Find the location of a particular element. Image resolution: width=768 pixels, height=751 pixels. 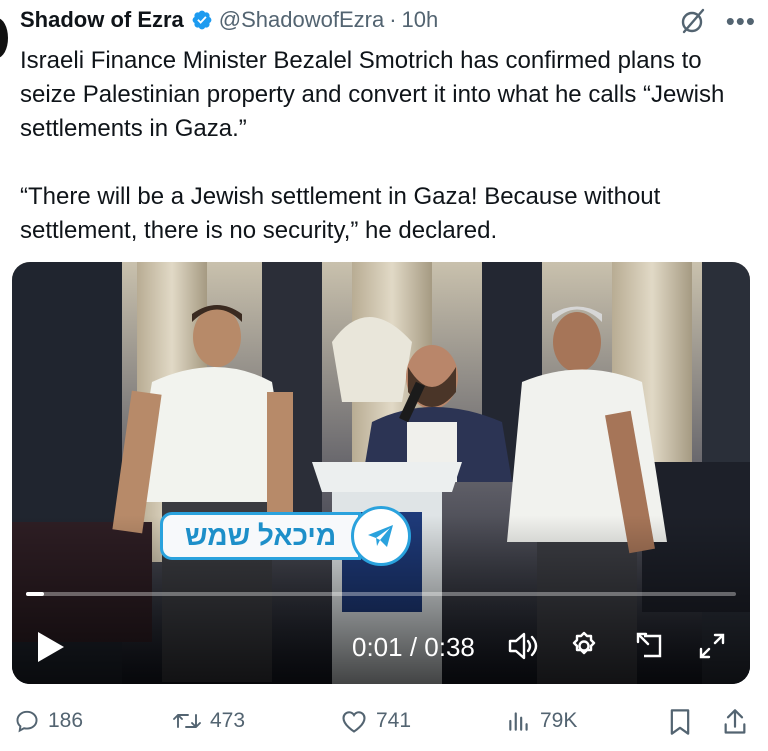

heart-icon is located at coordinates (354, 722).